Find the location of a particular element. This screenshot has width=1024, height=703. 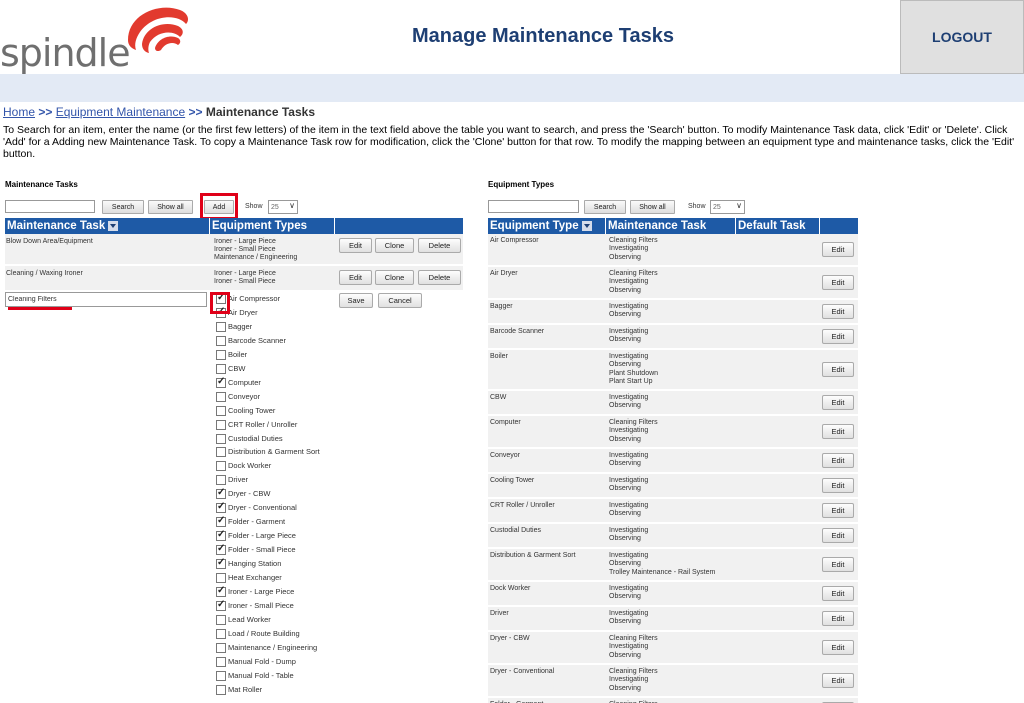

column-header-default-task: Default Task is located at coordinates (778, 226).